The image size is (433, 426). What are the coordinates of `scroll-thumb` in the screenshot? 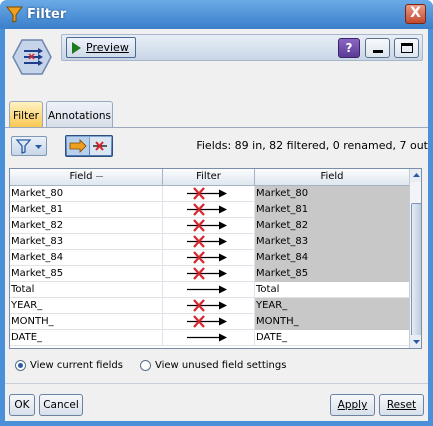 It's located at (416, 270).